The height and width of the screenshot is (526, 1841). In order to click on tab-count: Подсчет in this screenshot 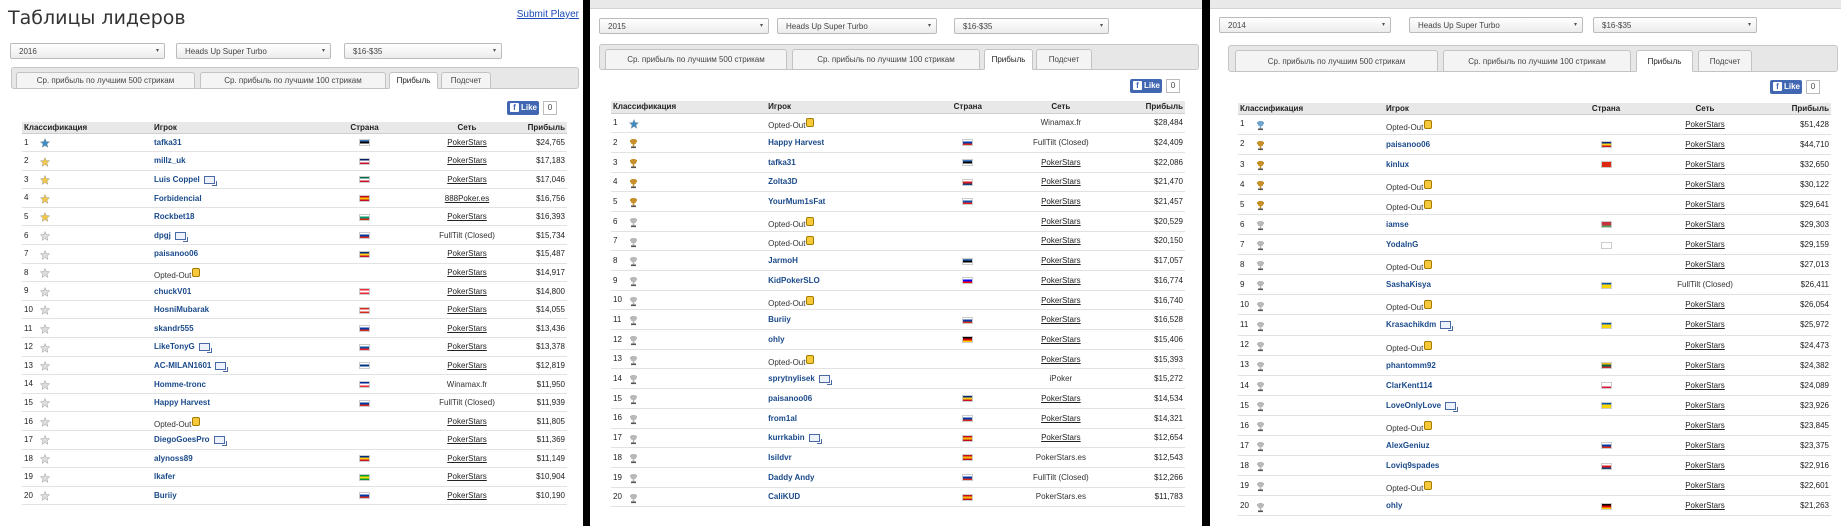, I will do `click(1725, 61)`.